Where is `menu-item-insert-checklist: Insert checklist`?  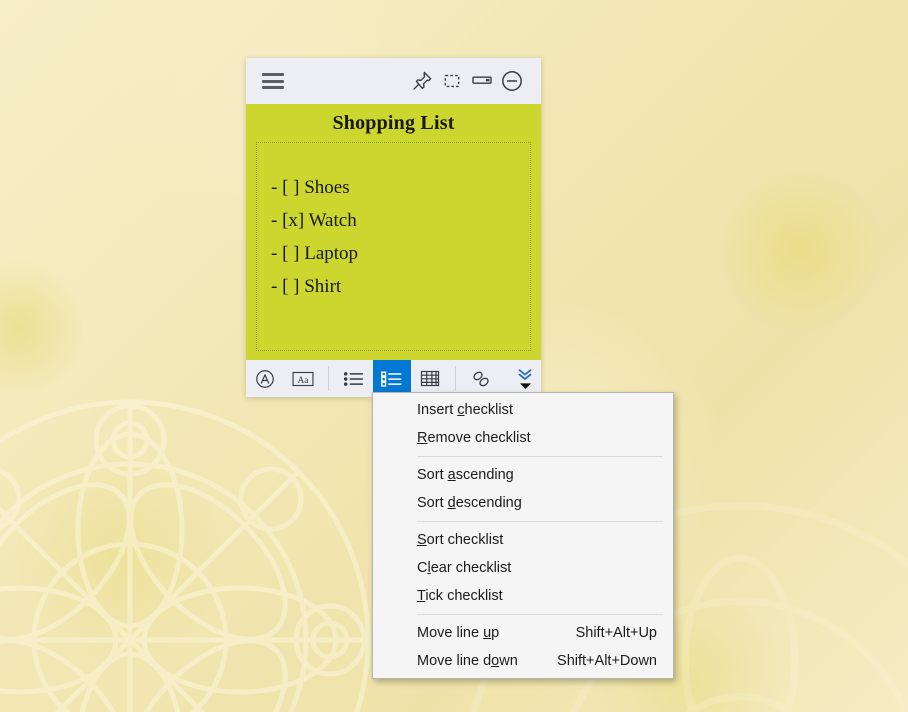 menu-item-insert-checklist: Insert checklist is located at coordinates (523, 410).